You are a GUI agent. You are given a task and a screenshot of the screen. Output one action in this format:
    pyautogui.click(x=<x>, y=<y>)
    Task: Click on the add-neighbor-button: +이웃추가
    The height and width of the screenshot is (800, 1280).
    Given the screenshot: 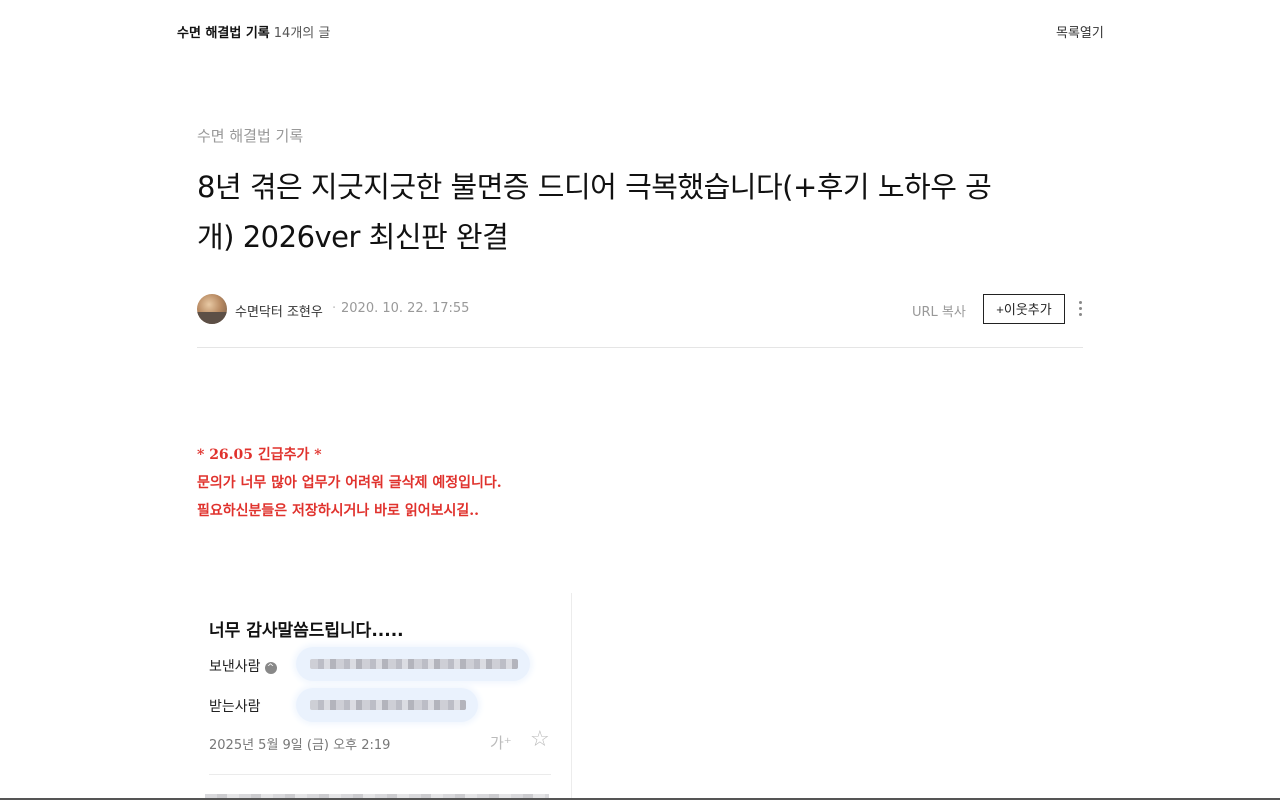 What is the action you would take?
    pyautogui.click(x=1024, y=309)
    